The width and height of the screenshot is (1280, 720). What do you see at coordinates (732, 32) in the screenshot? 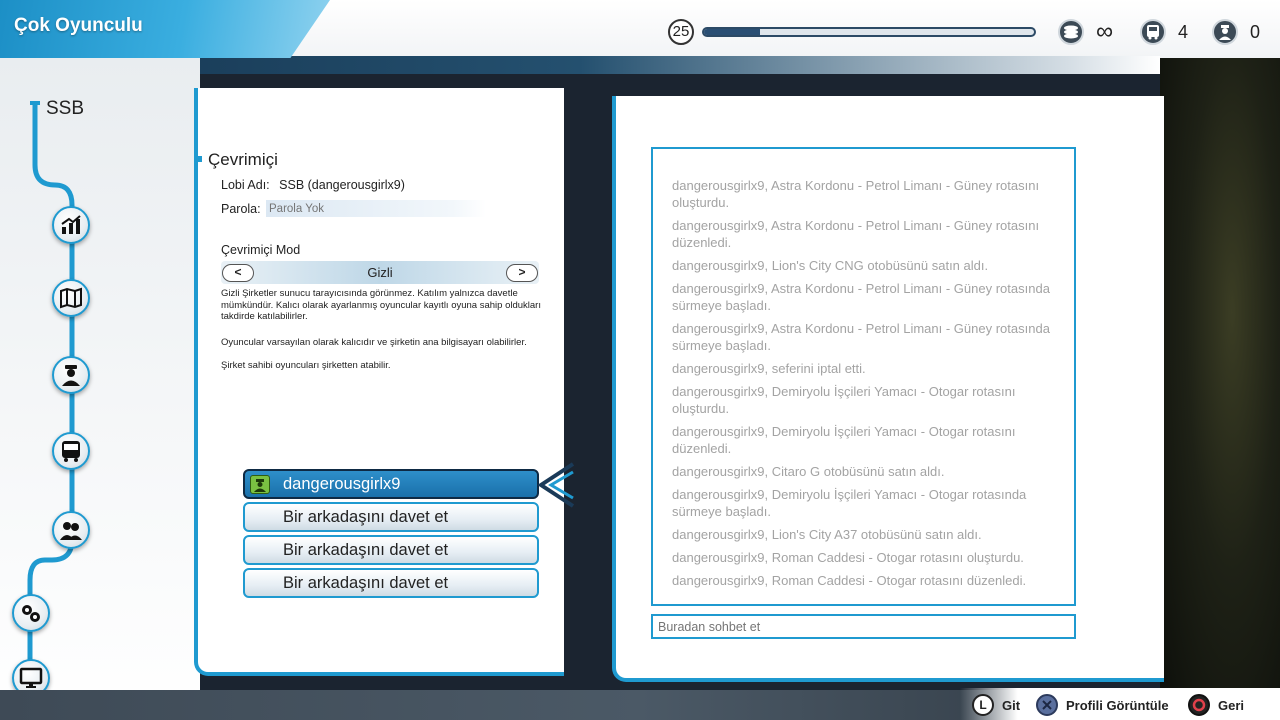
I see `xp-progress-fill` at bounding box center [732, 32].